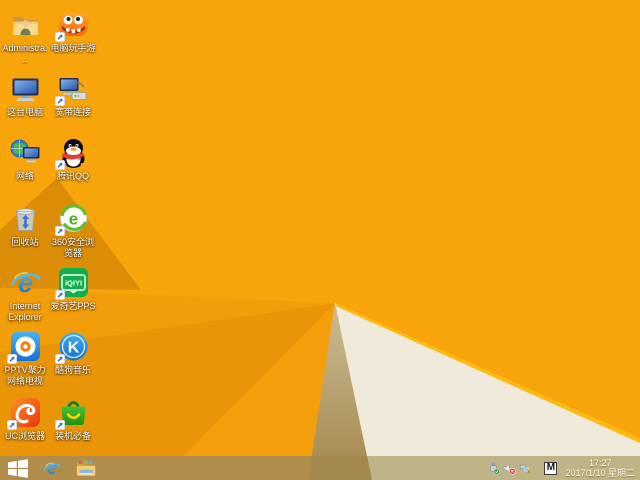 The width and height of the screenshot is (640, 480). What do you see at coordinates (551, 468) in the screenshot?
I see `ime-indicator: M` at bounding box center [551, 468].